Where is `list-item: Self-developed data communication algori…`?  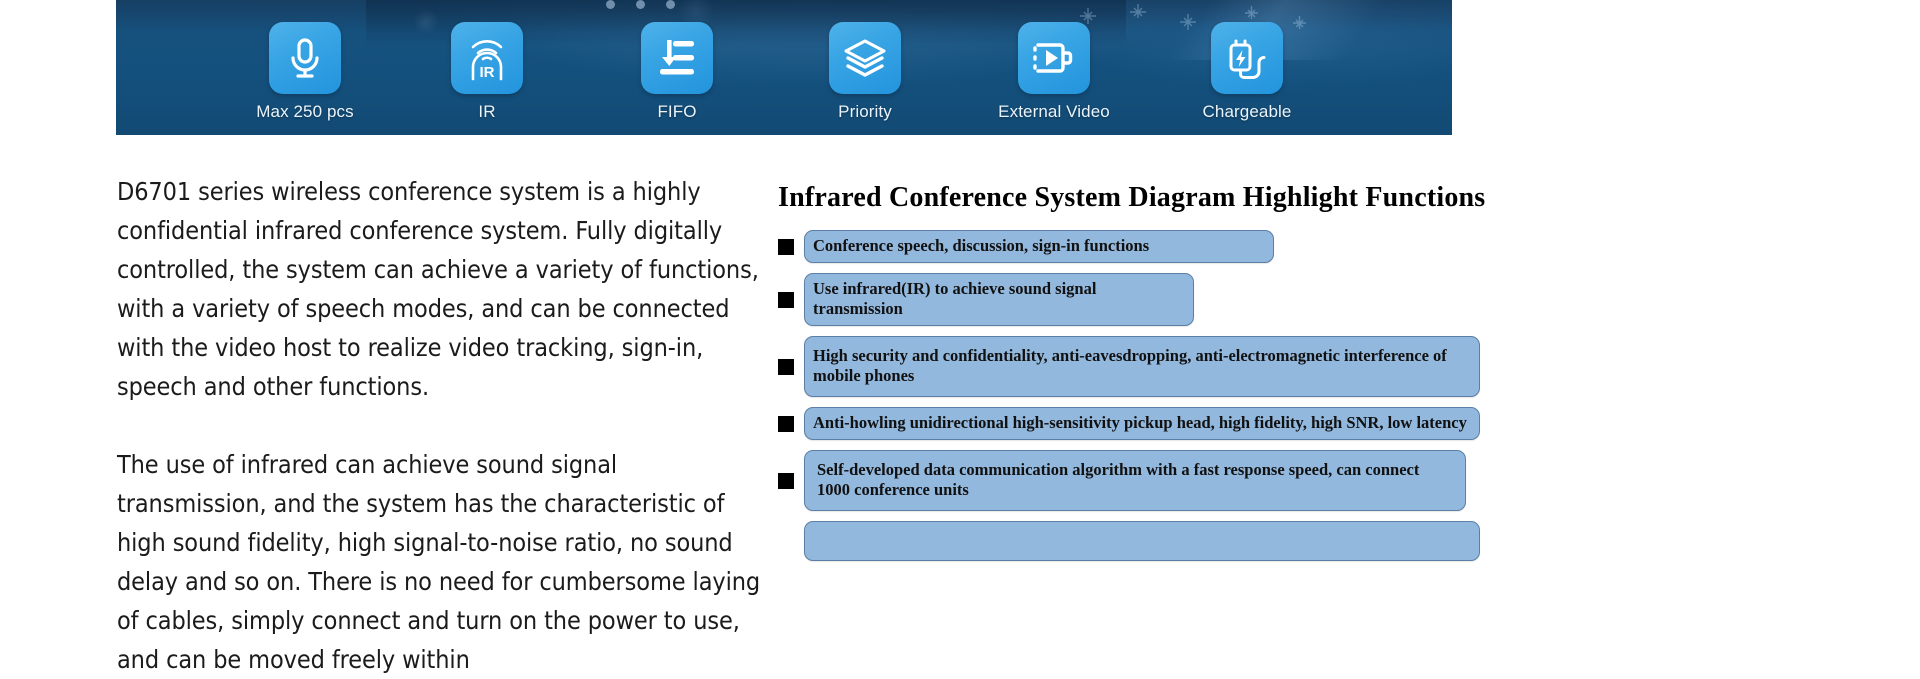
list-item: Self-developed data communication algori… is located at coordinates (1308, 480).